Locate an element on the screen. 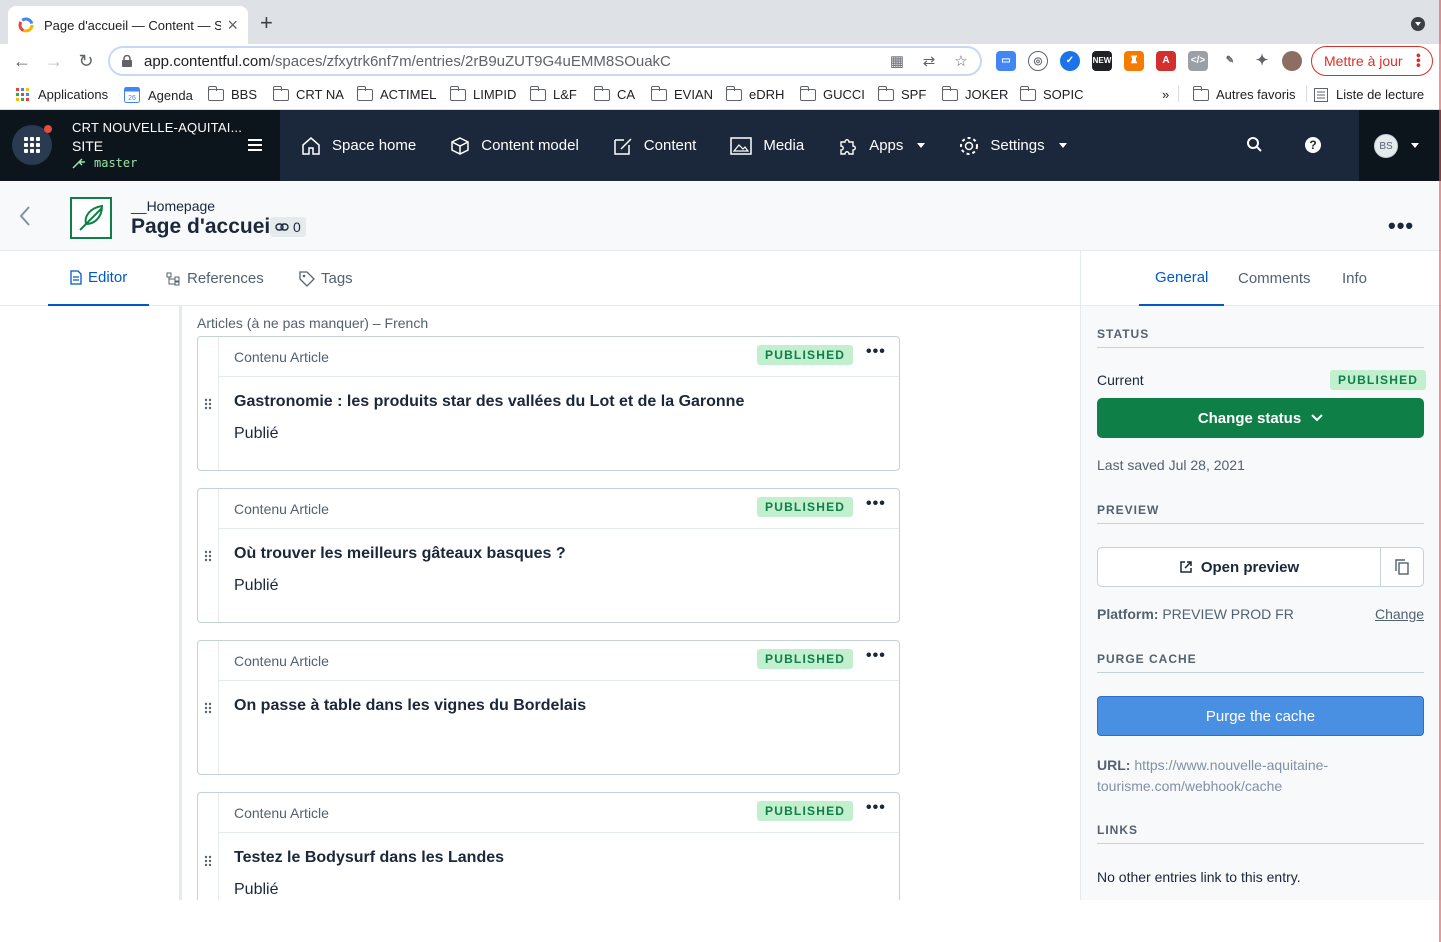 The width and height of the screenshot is (1441, 942). links-empty-text: No other entries link to this entry. is located at coordinates (1199, 877).